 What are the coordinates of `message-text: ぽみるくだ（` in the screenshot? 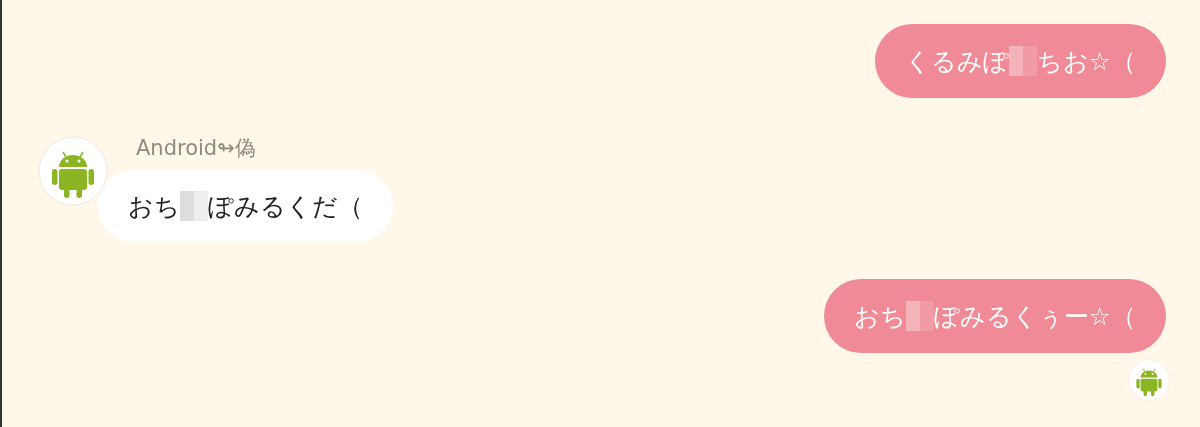 It's located at (285, 206).